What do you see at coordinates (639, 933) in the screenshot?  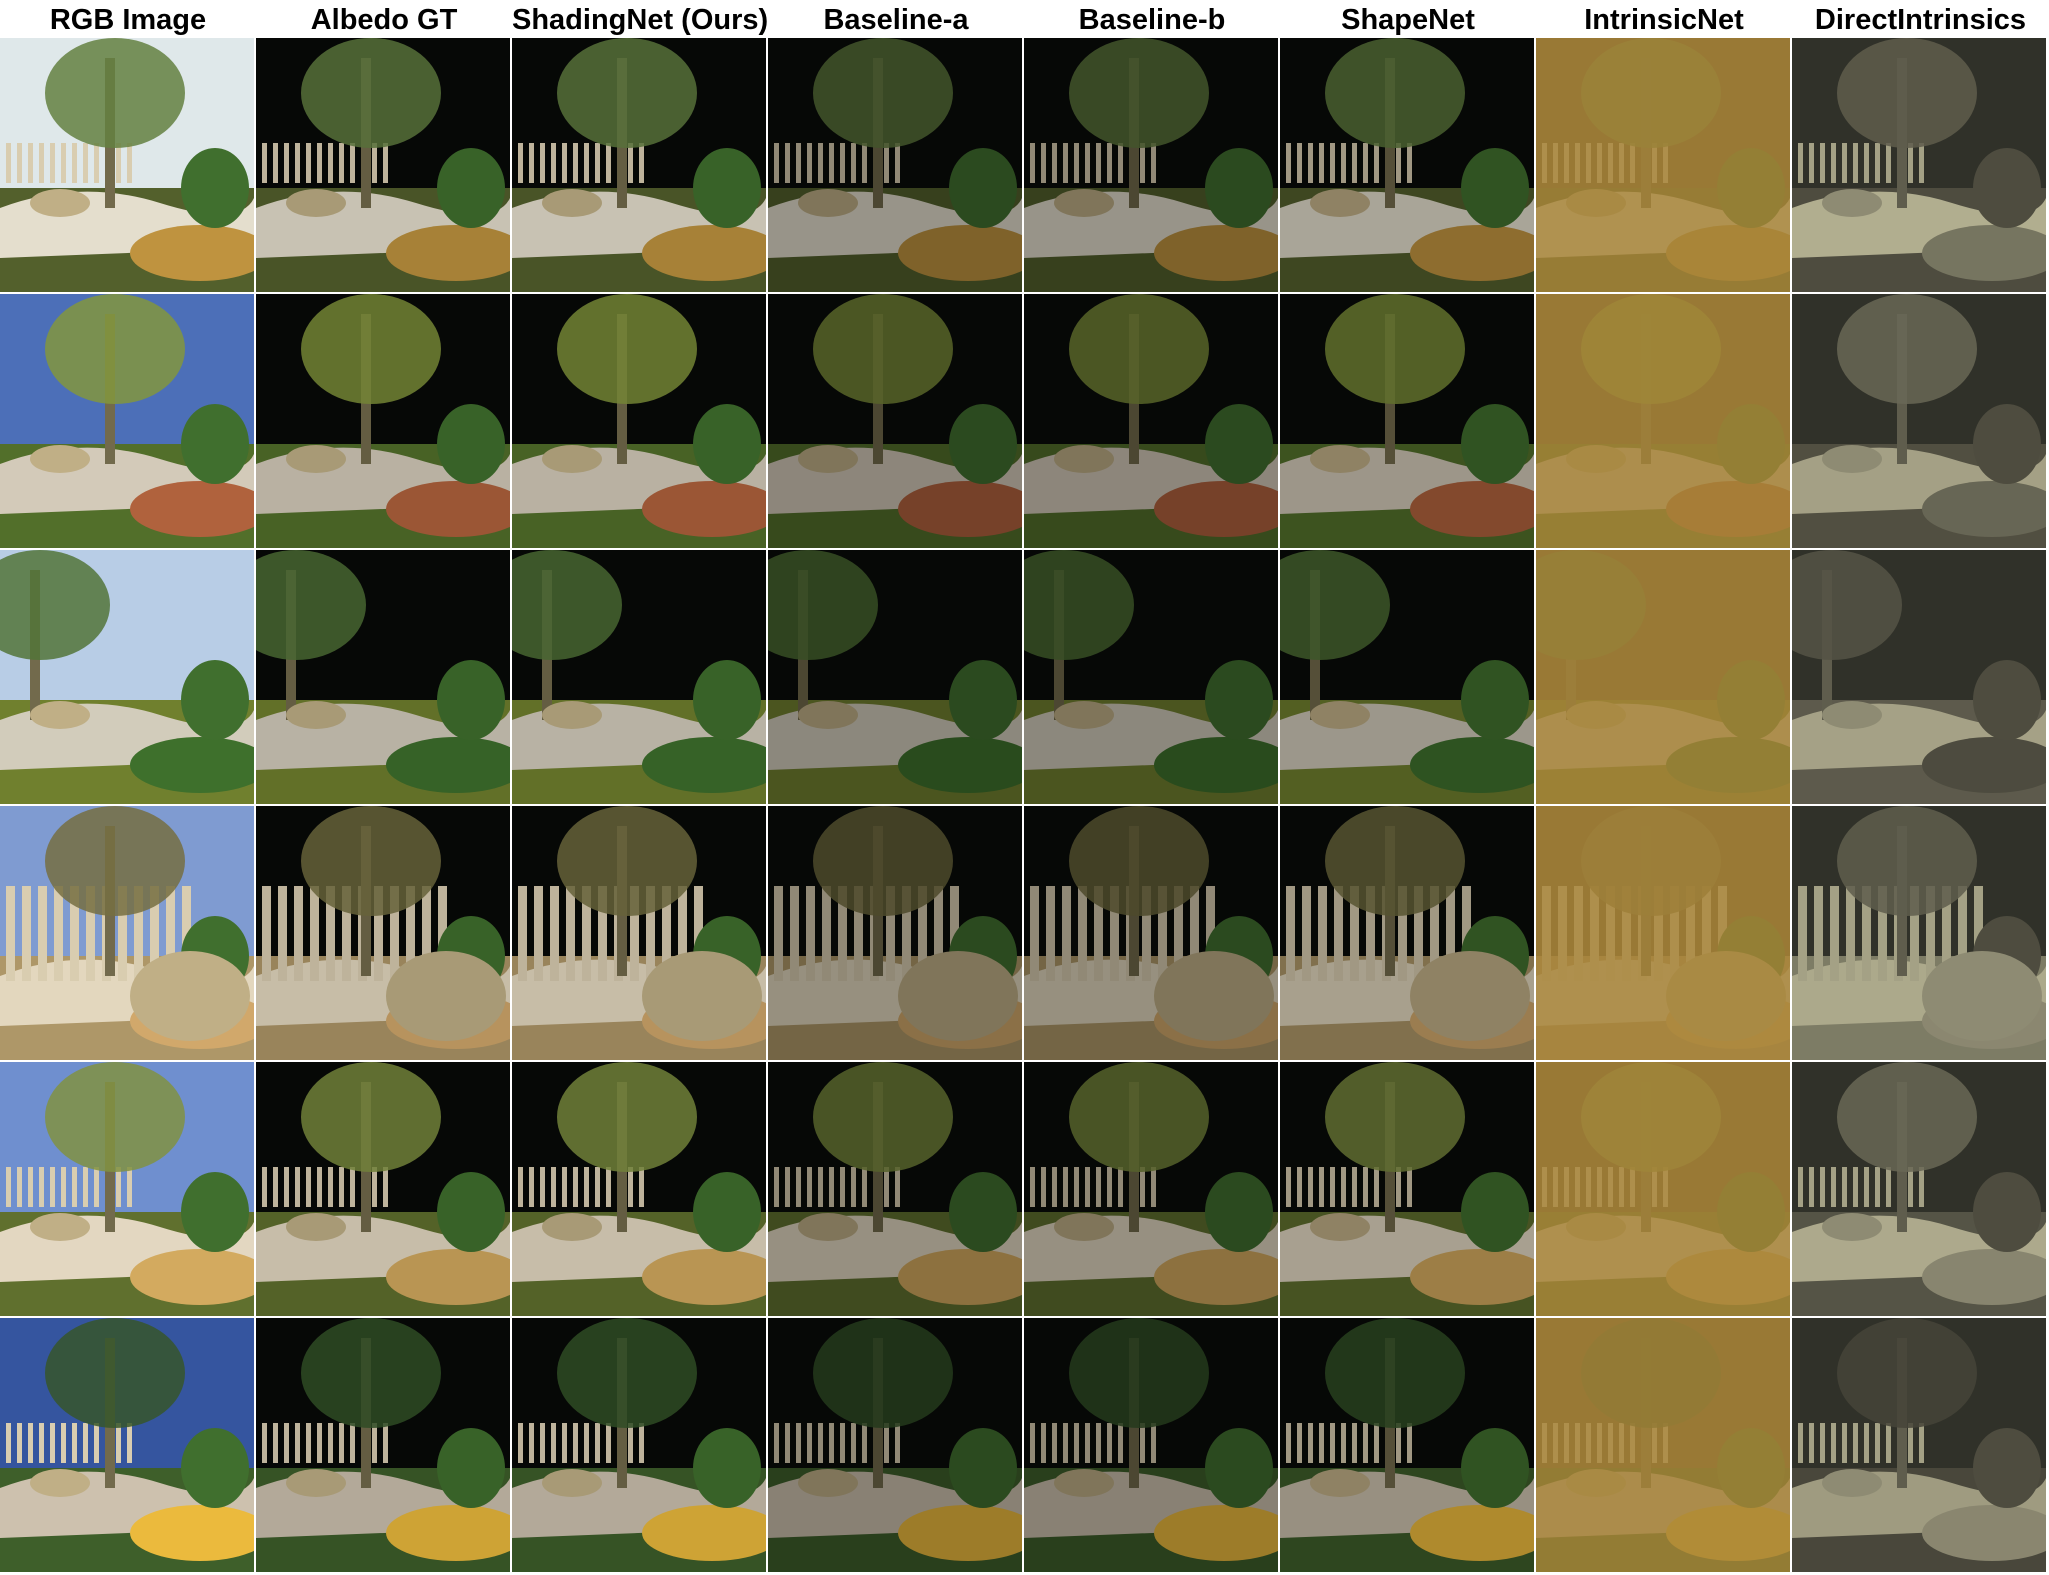 I see `image-cell-row4-shadingnet` at bounding box center [639, 933].